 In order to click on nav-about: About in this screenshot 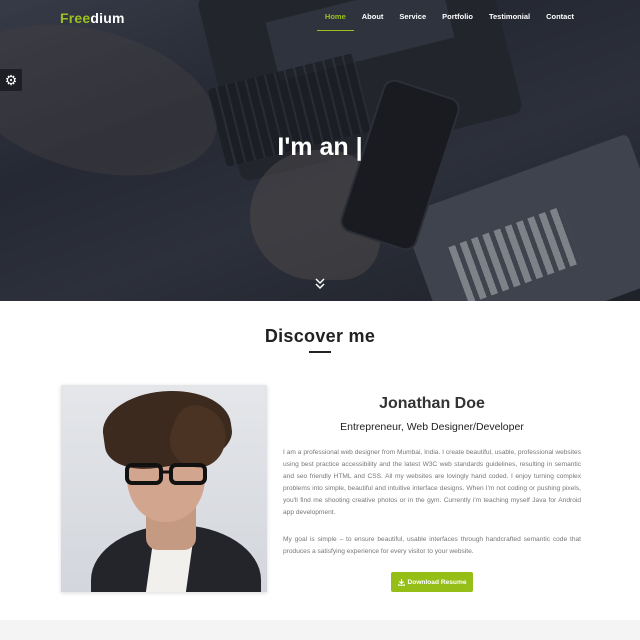, I will do `click(373, 19)`.